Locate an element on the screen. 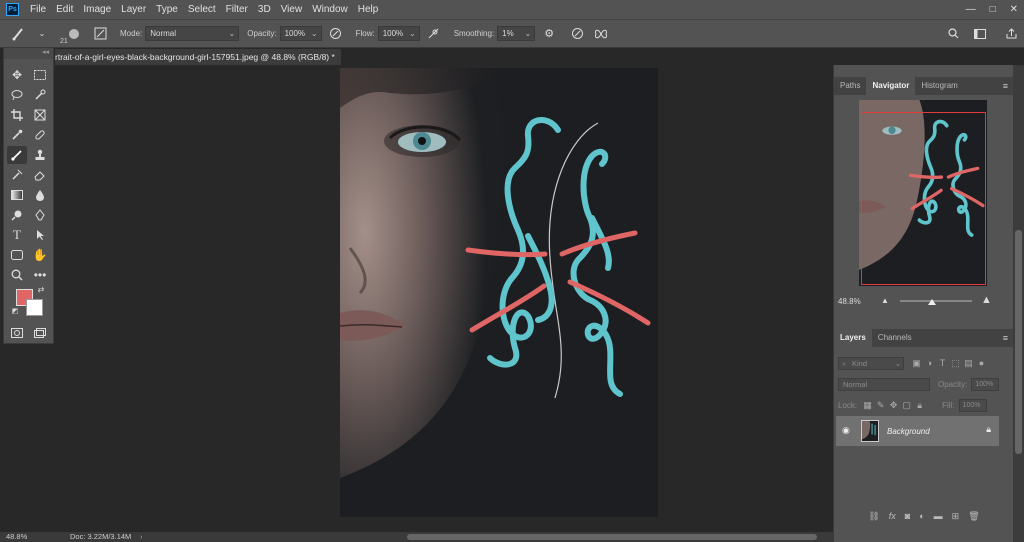 This screenshot has height=542, width=1024. eyedropper-tool-icon is located at coordinates (17, 135).